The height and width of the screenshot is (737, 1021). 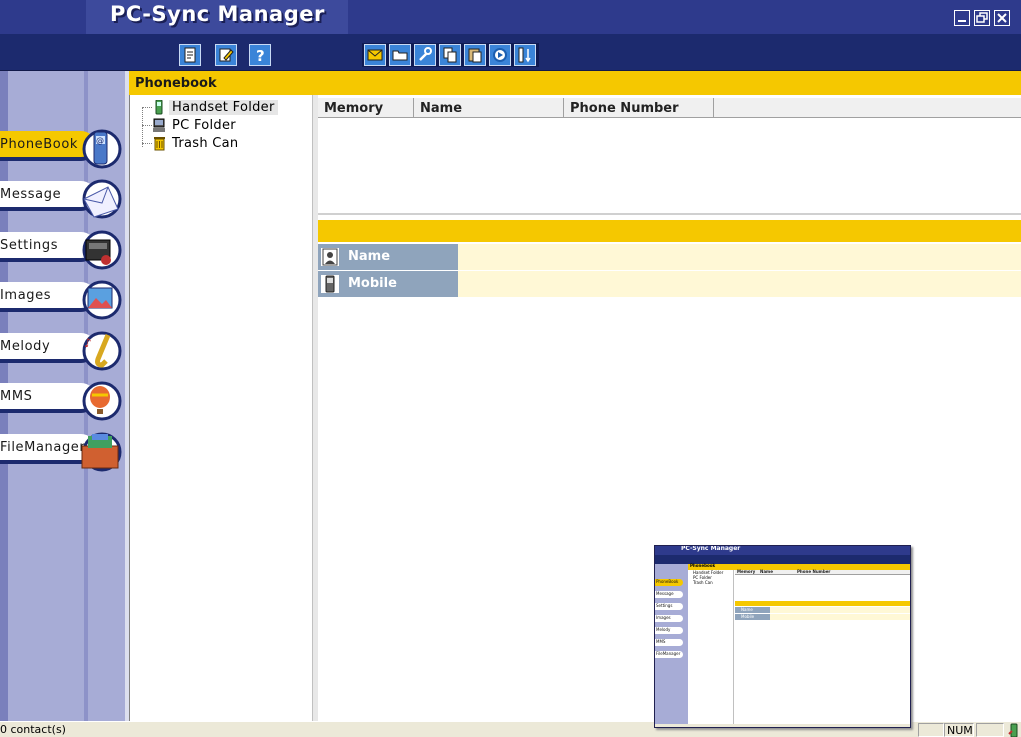 I want to click on send-message-button, so click(x=375, y=55).